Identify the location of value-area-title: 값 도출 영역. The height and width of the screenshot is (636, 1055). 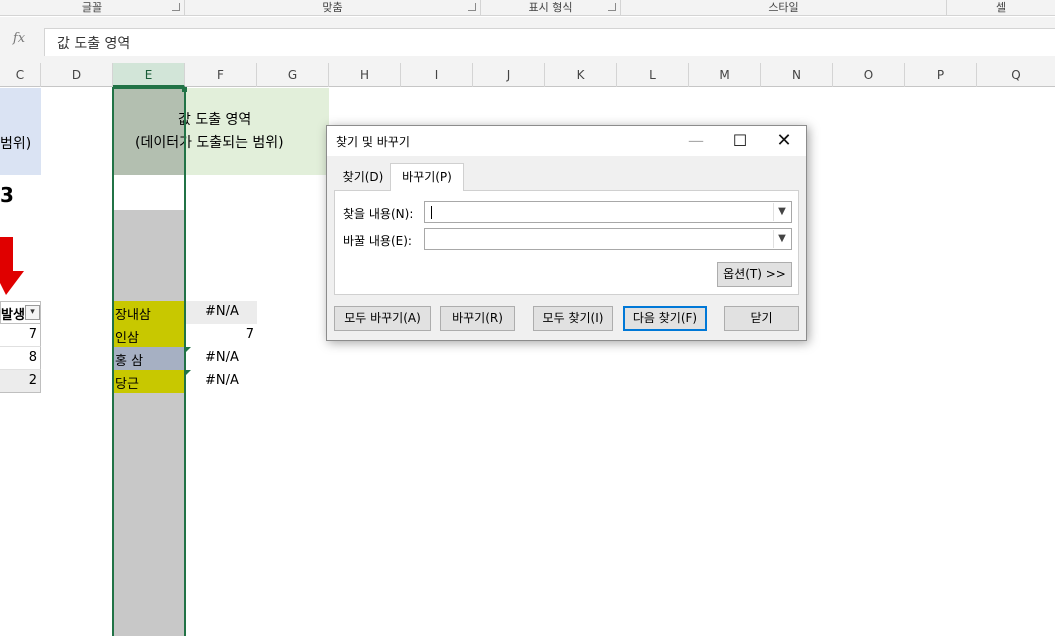
(215, 120).